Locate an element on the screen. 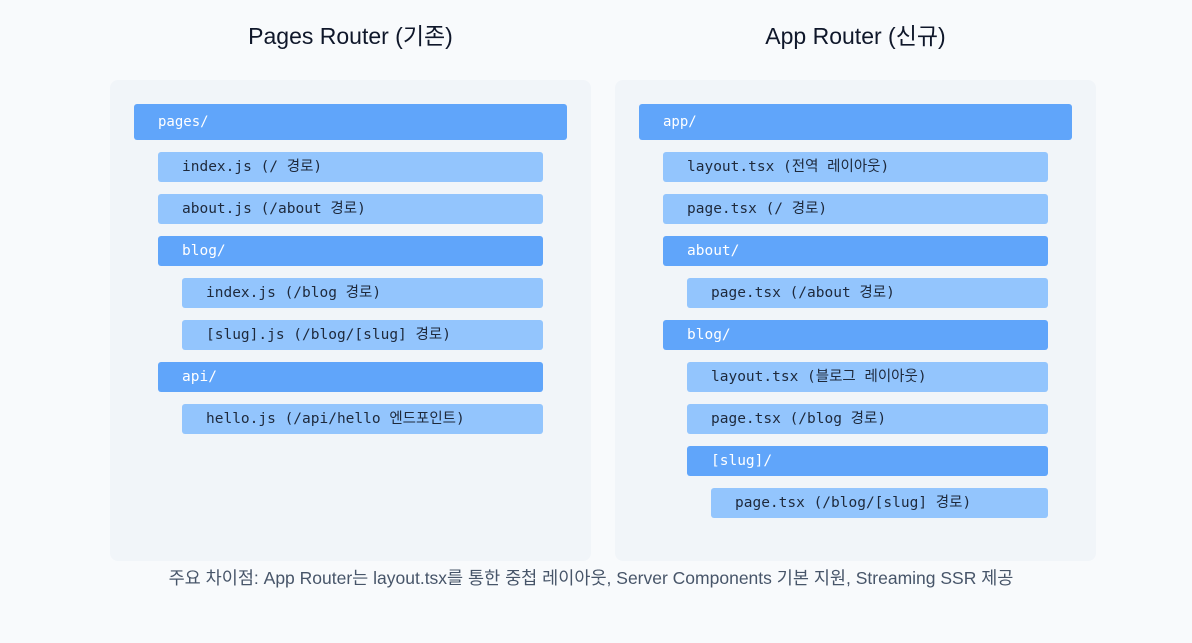 The width and height of the screenshot is (1192, 643). app-file-node: page.tsx (/blog 경로) is located at coordinates (867, 419).